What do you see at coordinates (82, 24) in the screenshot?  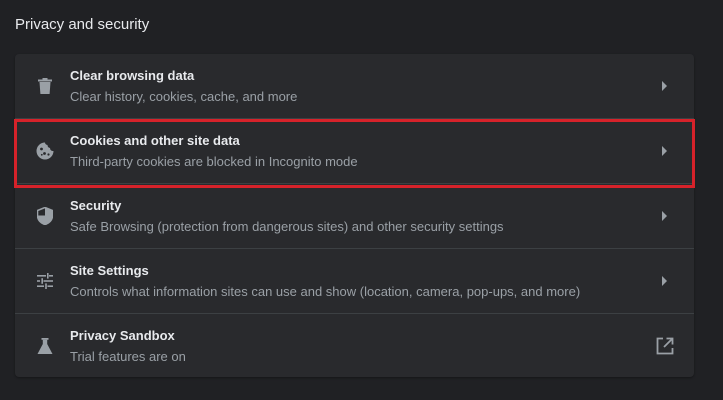 I see `section-title: Privacy and security` at bounding box center [82, 24].